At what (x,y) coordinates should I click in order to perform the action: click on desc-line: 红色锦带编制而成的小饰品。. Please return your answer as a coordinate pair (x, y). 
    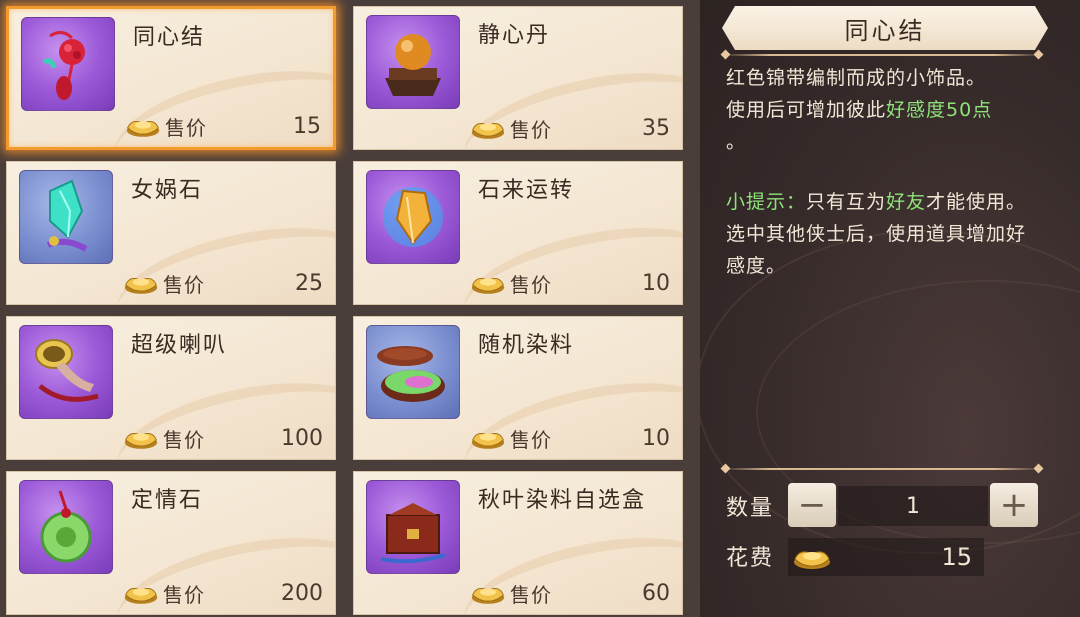
    Looking at the image, I should click on (856, 78).